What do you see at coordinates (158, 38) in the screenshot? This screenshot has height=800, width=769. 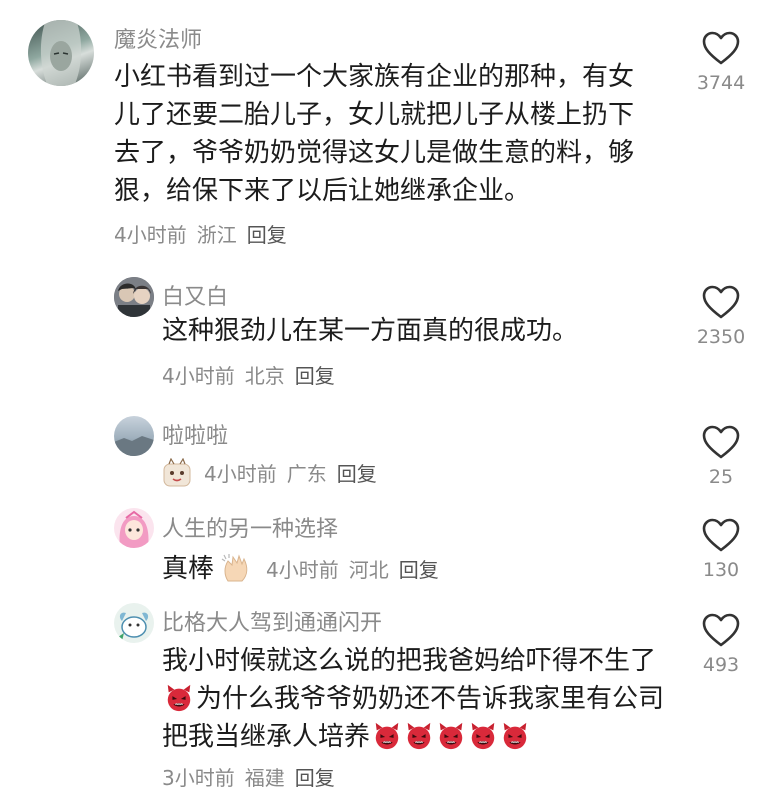 I see `username: 魔炎法师` at bounding box center [158, 38].